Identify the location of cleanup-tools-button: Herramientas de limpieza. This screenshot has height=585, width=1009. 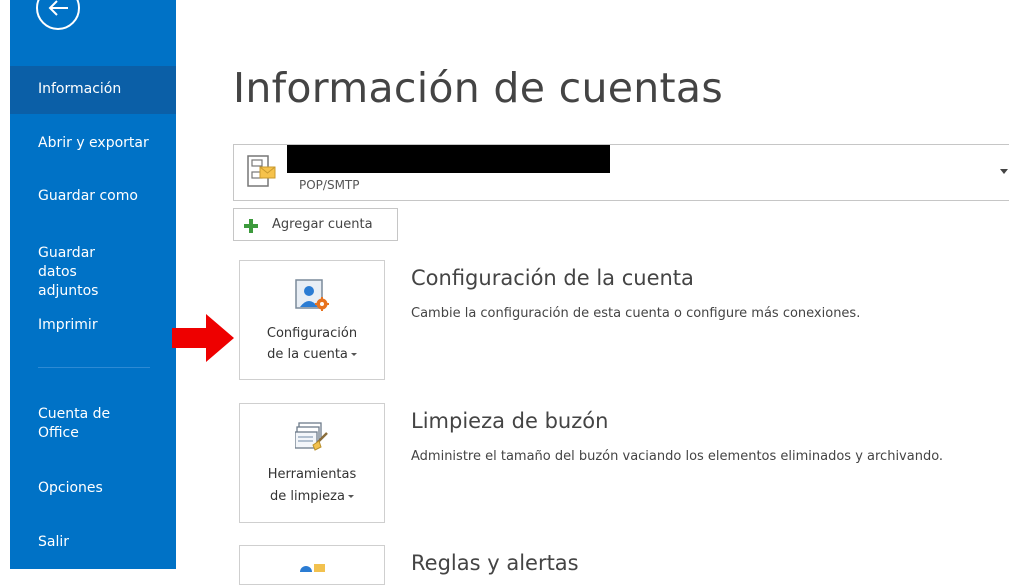
(312, 463).